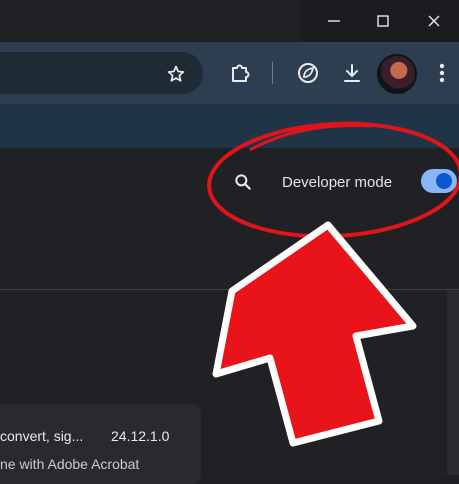  I want to click on section-divider, so click(229, 289).